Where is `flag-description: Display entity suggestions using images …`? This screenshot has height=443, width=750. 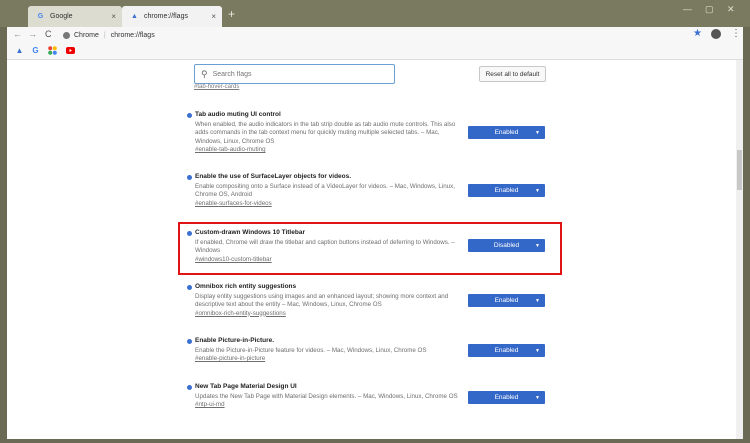
flag-description: Display entity suggestions using images … is located at coordinates (331, 305).